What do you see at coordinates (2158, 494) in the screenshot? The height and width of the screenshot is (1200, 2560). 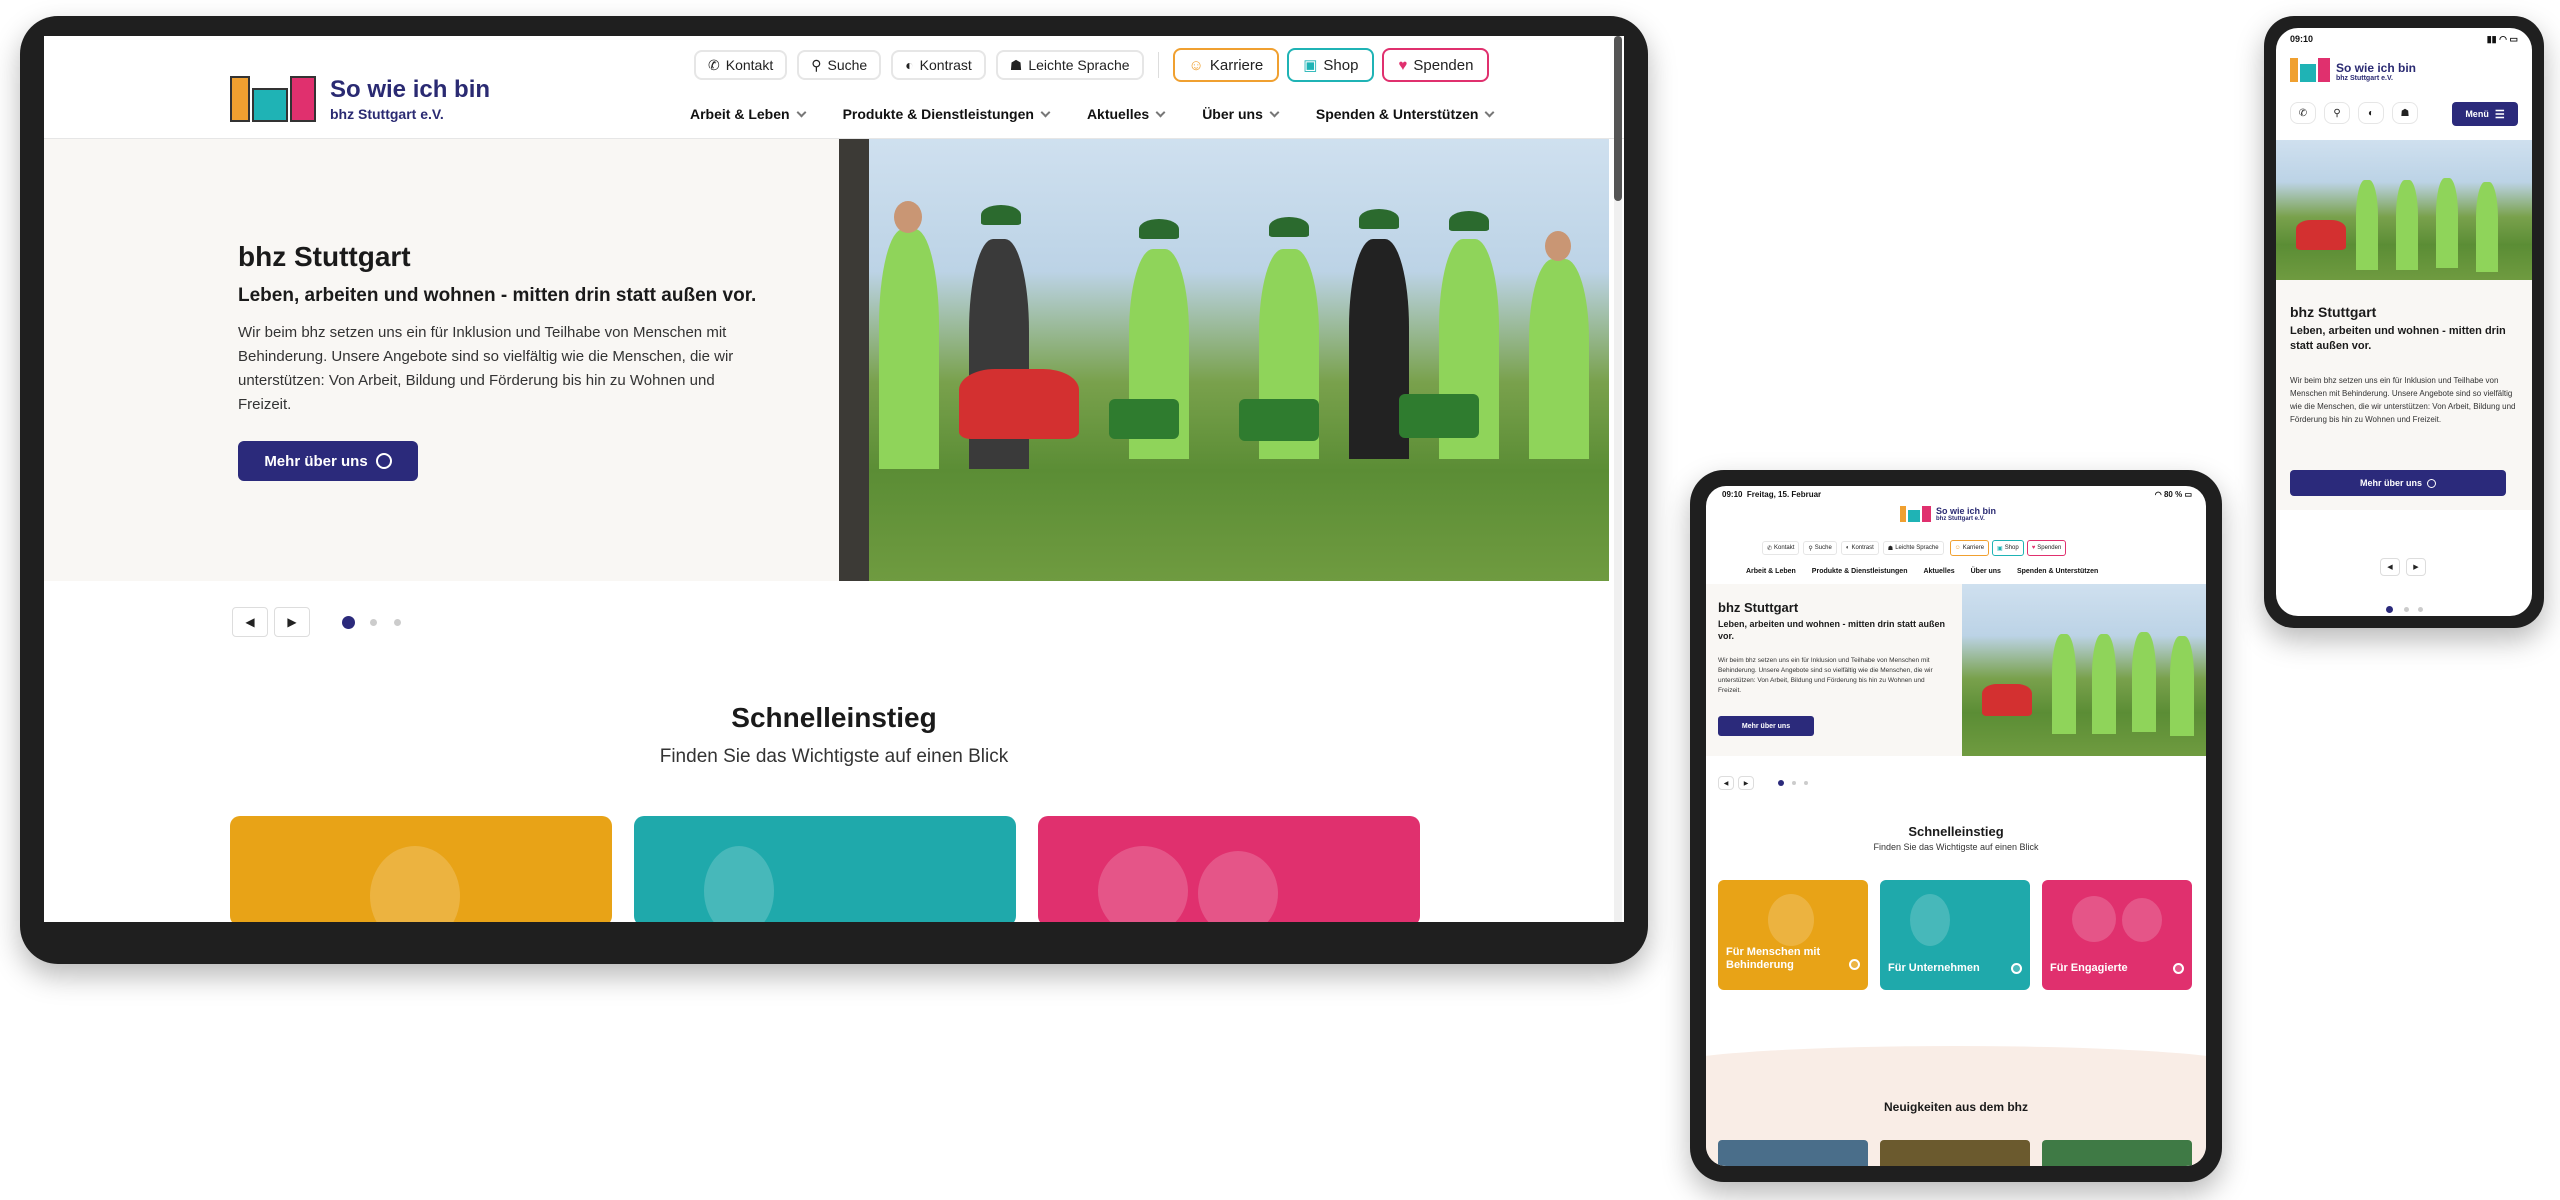 I see `wifi-icon: ◠` at bounding box center [2158, 494].